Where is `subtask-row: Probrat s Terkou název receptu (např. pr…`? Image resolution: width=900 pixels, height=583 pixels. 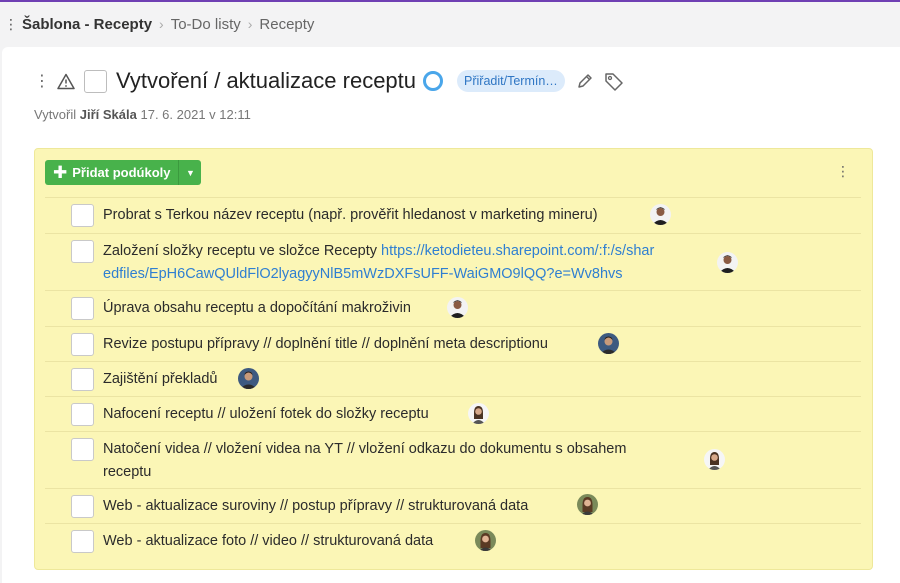
subtask-row: Probrat s Terkou název receptu (např. pr… is located at coordinates (453, 215).